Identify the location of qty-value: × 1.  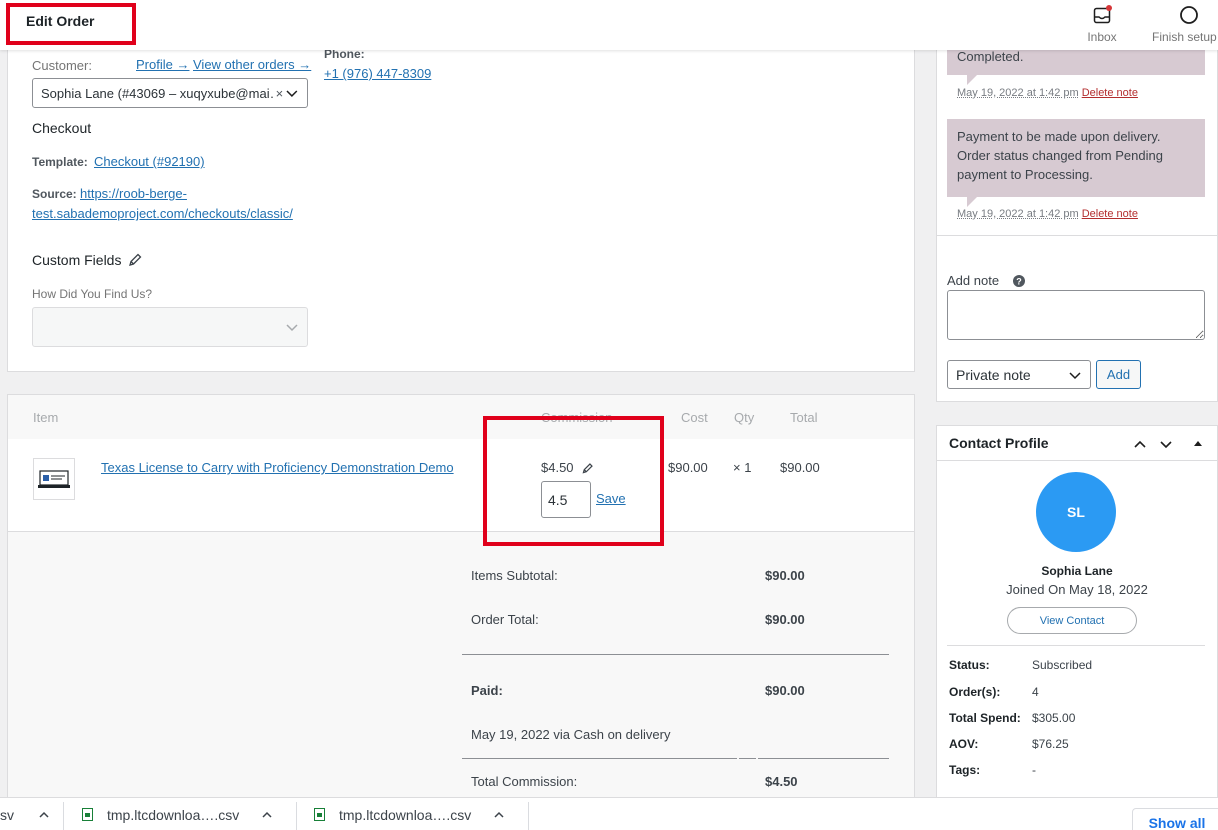
(742, 467).